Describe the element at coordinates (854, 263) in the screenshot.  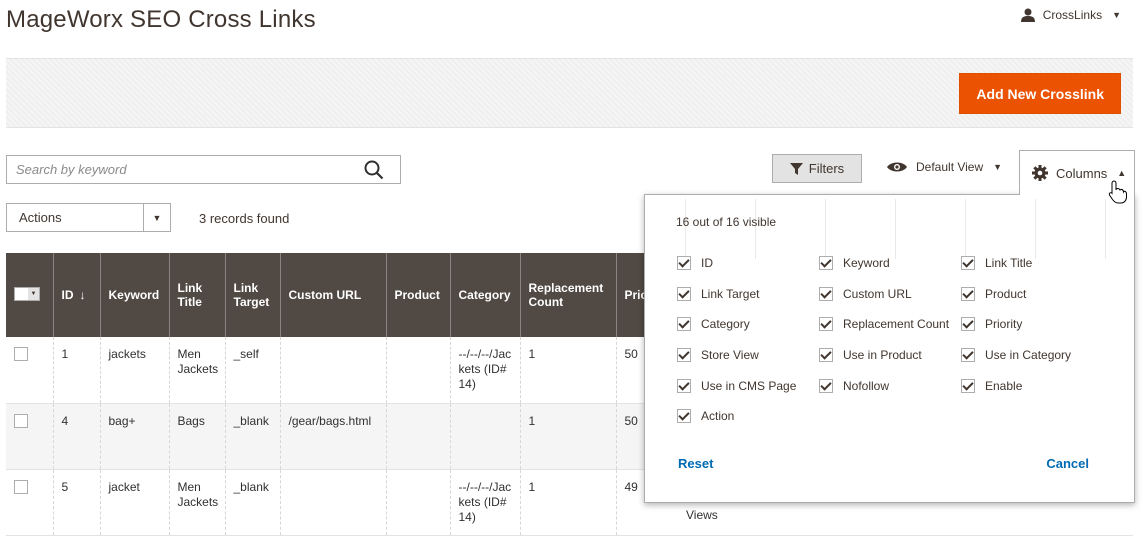
I see `column-toggle-keyword: Keyword` at that location.